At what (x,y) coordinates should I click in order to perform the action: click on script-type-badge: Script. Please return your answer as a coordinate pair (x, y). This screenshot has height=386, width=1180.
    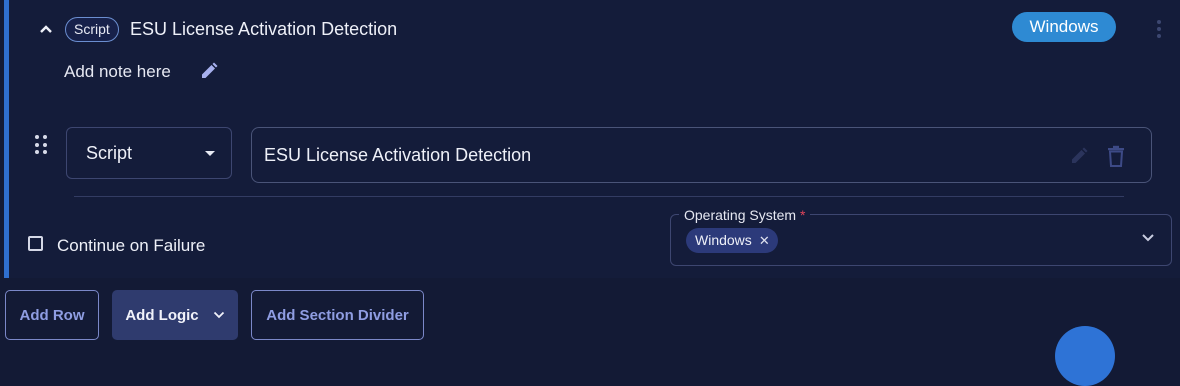
    Looking at the image, I should click on (92, 29).